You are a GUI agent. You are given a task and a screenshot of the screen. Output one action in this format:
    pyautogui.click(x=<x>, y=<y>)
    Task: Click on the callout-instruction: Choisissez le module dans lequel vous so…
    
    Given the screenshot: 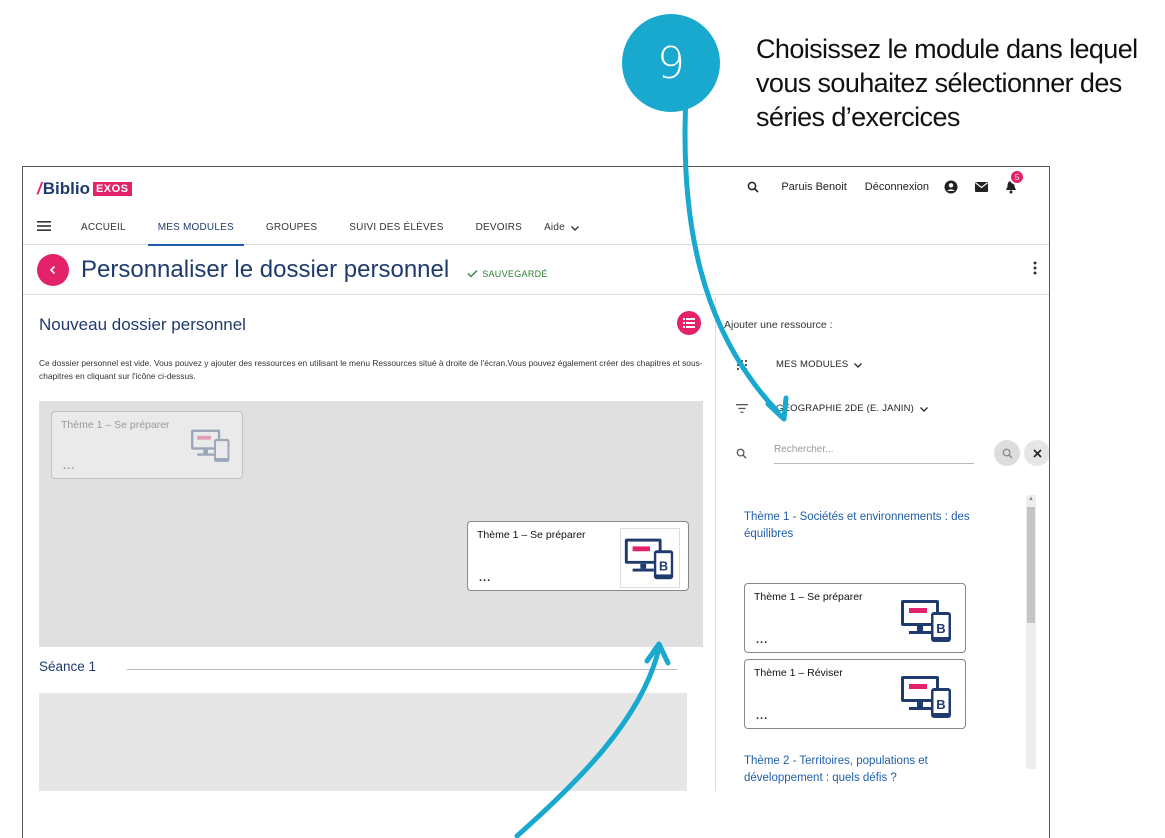 What is the action you would take?
    pyautogui.click(x=947, y=83)
    